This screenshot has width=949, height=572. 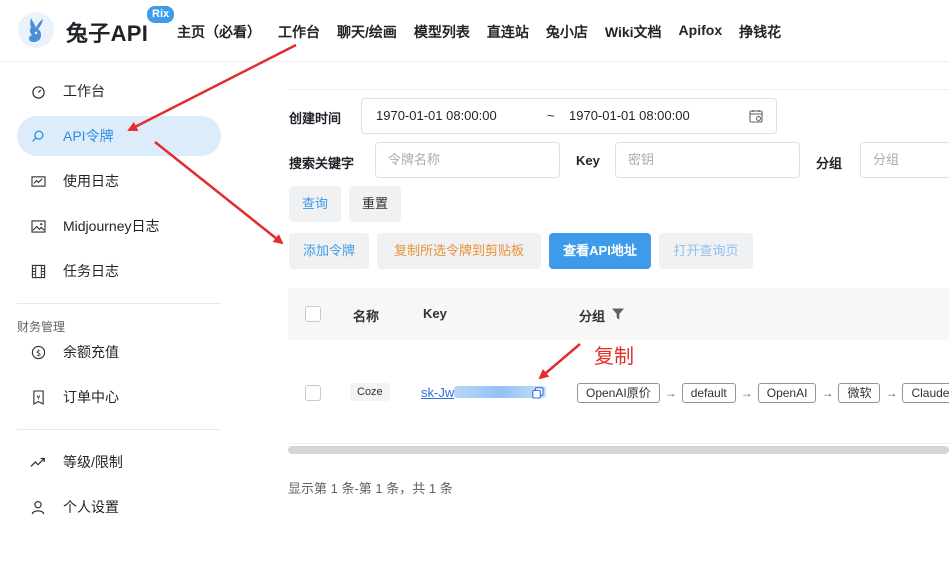 I want to click on brand-title: 兔子API, so click(x=107, y=32).